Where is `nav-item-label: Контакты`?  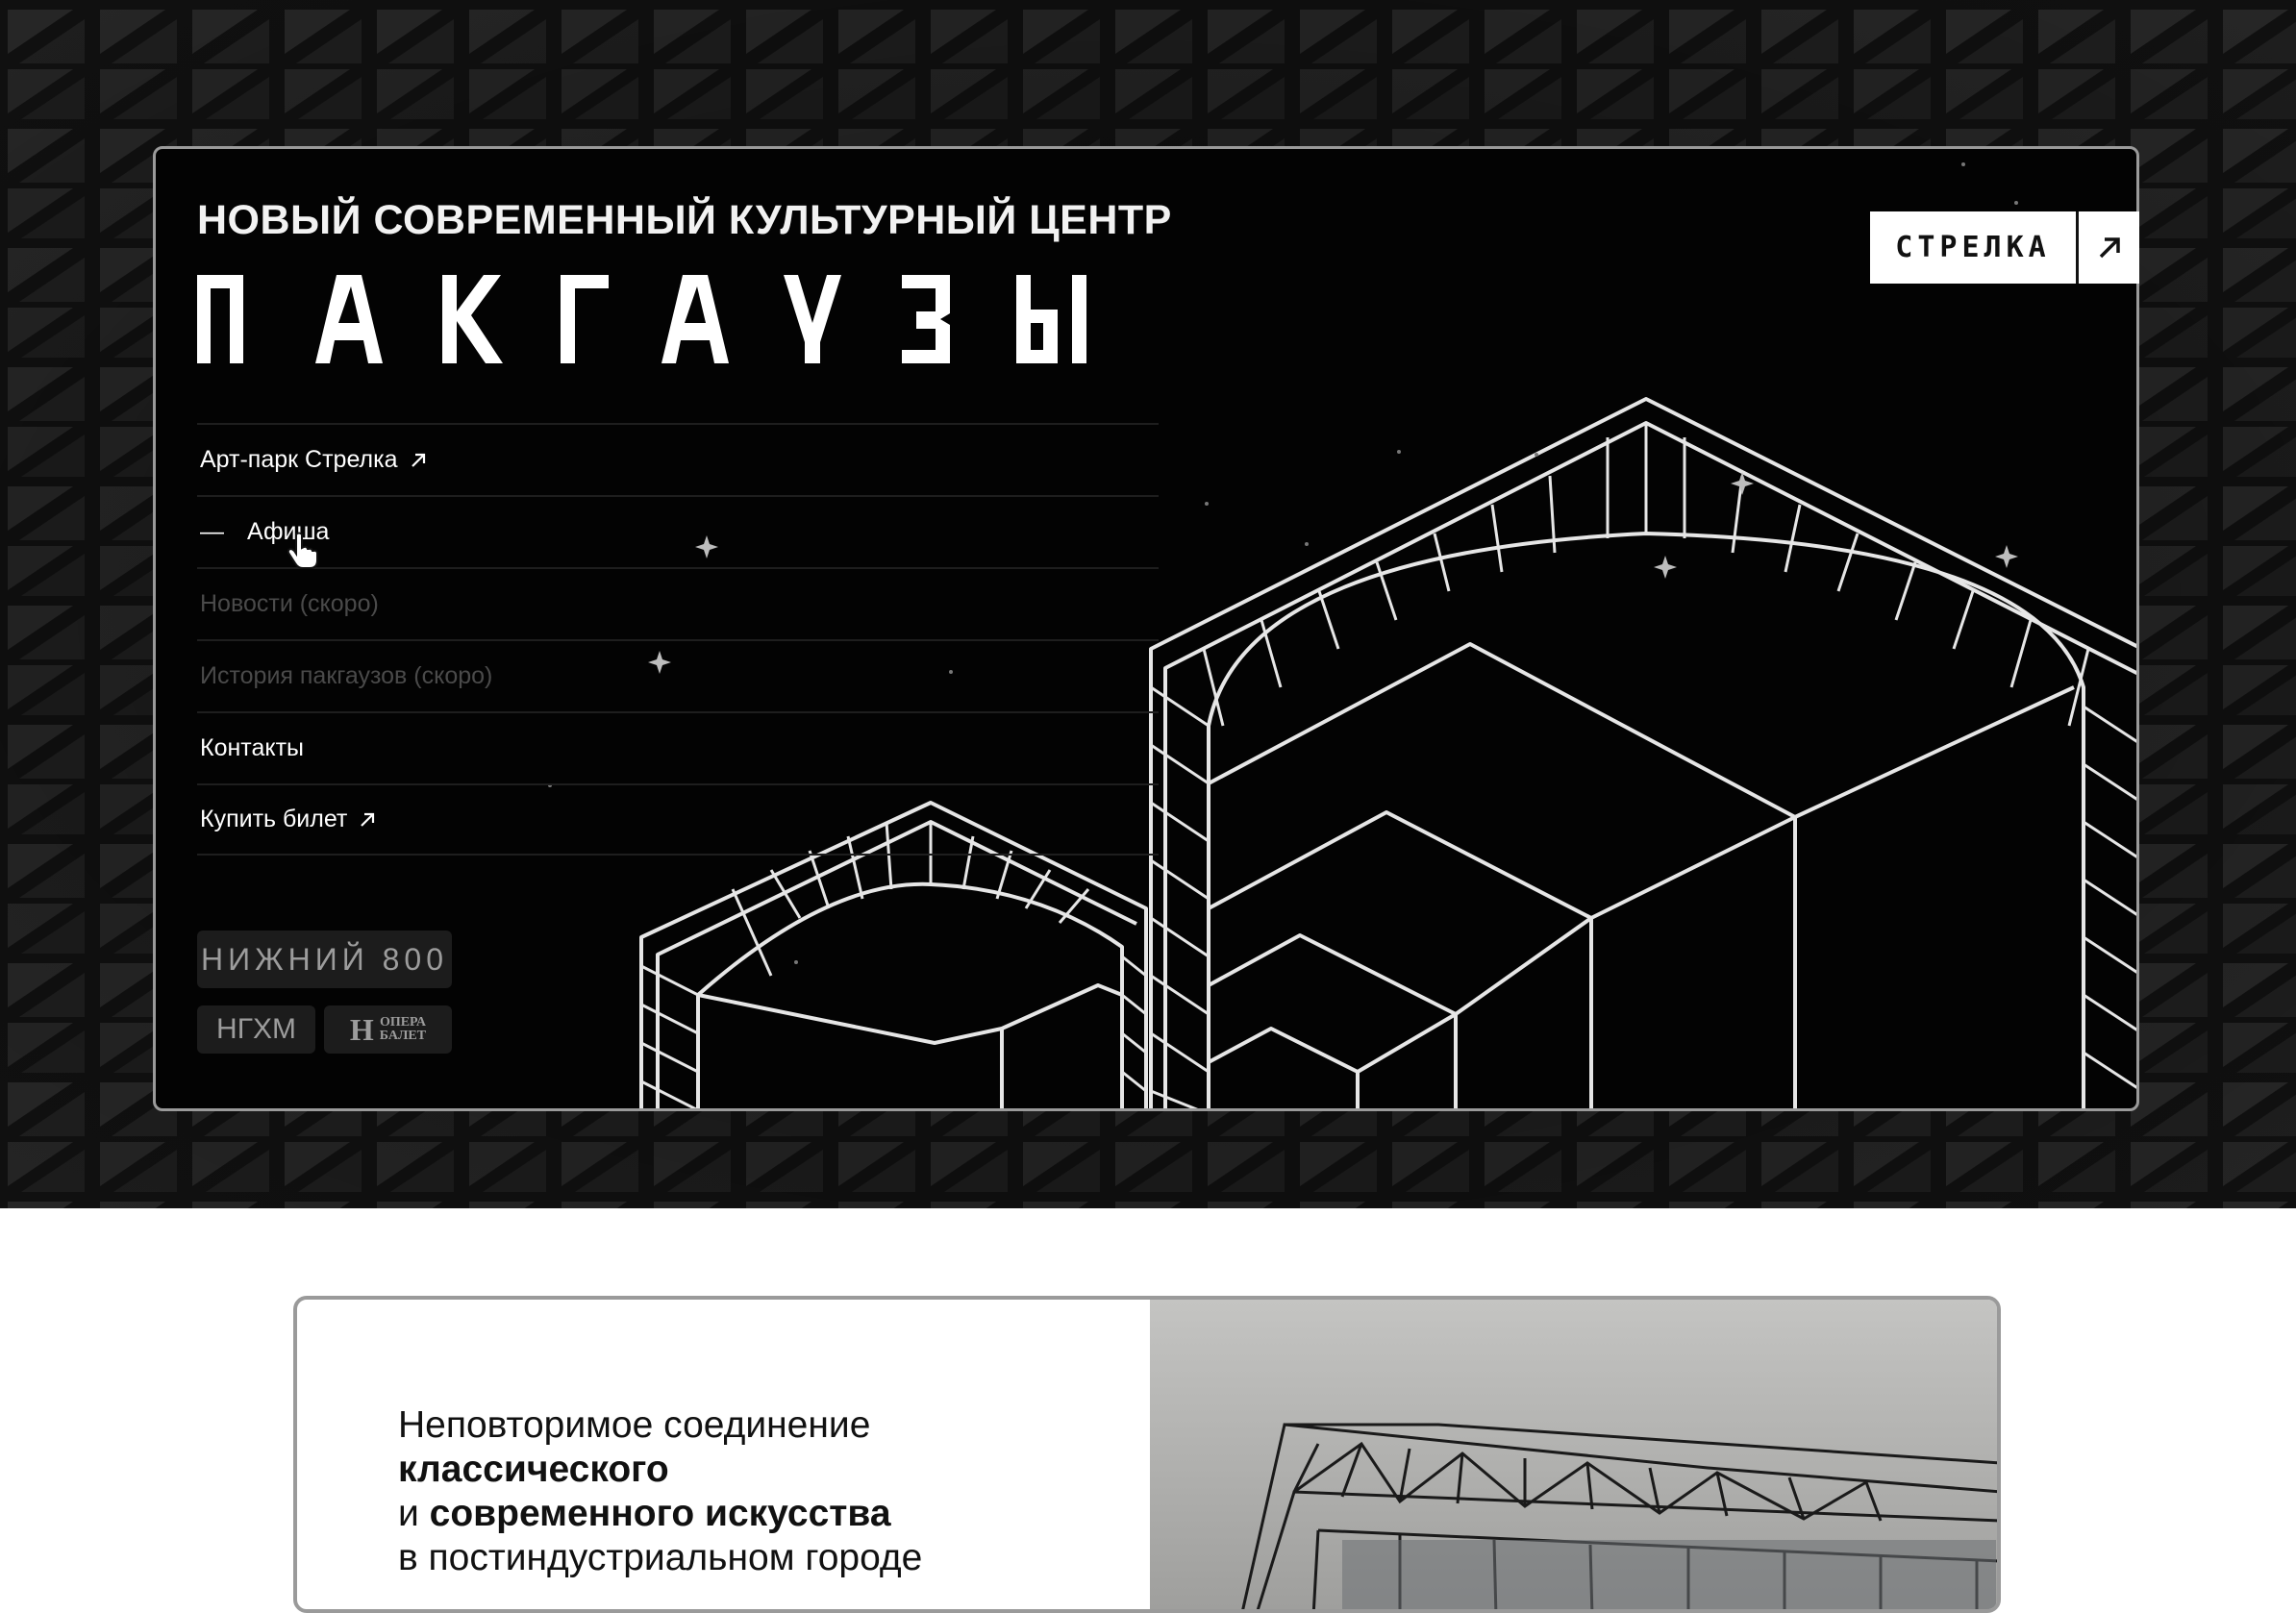 nav-item-label: Контакты is located at coordinates (252, 747).